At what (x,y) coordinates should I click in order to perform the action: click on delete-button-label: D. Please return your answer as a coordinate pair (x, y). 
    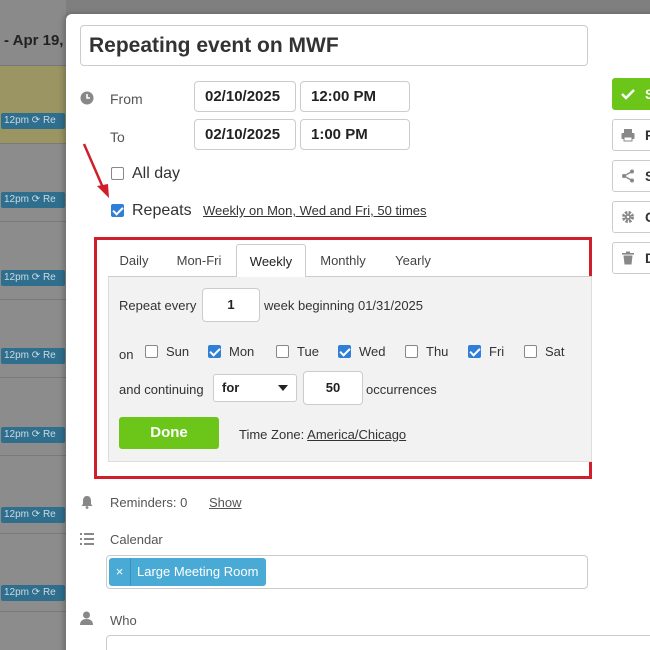
    Looking at the image, I should click on (647, 258).